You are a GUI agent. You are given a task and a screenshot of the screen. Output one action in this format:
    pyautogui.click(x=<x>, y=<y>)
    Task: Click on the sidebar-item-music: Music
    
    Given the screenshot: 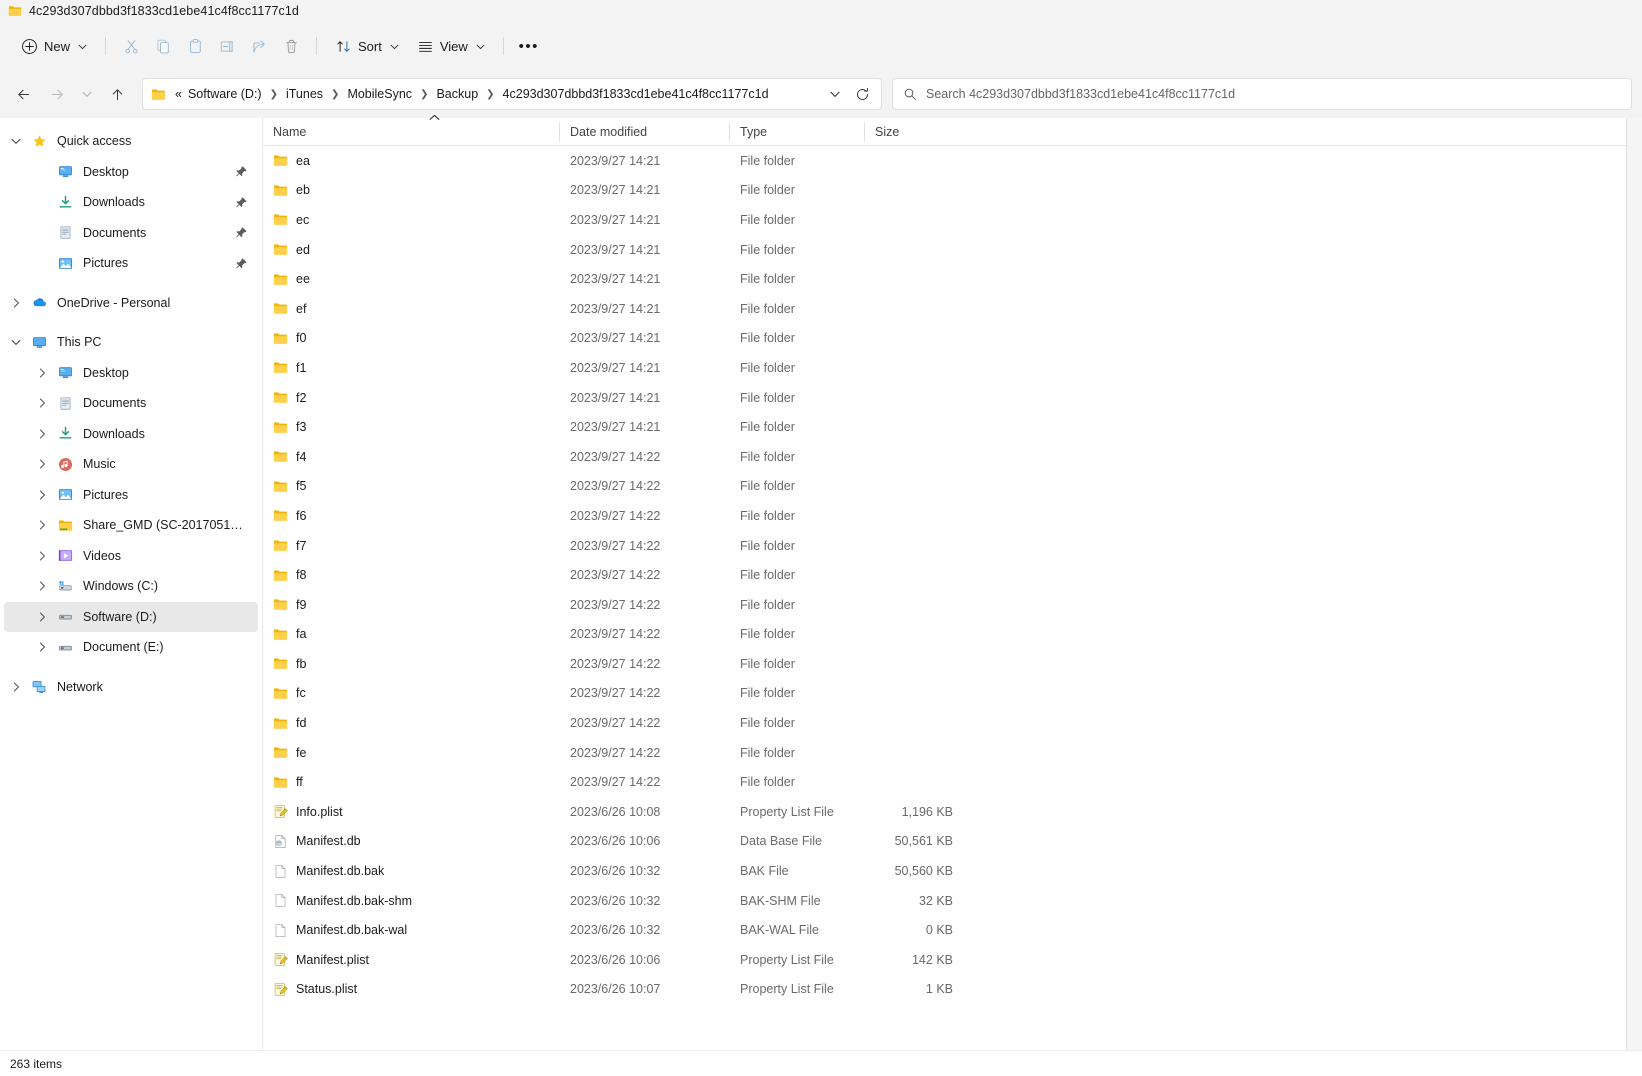 What is the action you would take?
    pyautogui.click(x=131, y=464)
    